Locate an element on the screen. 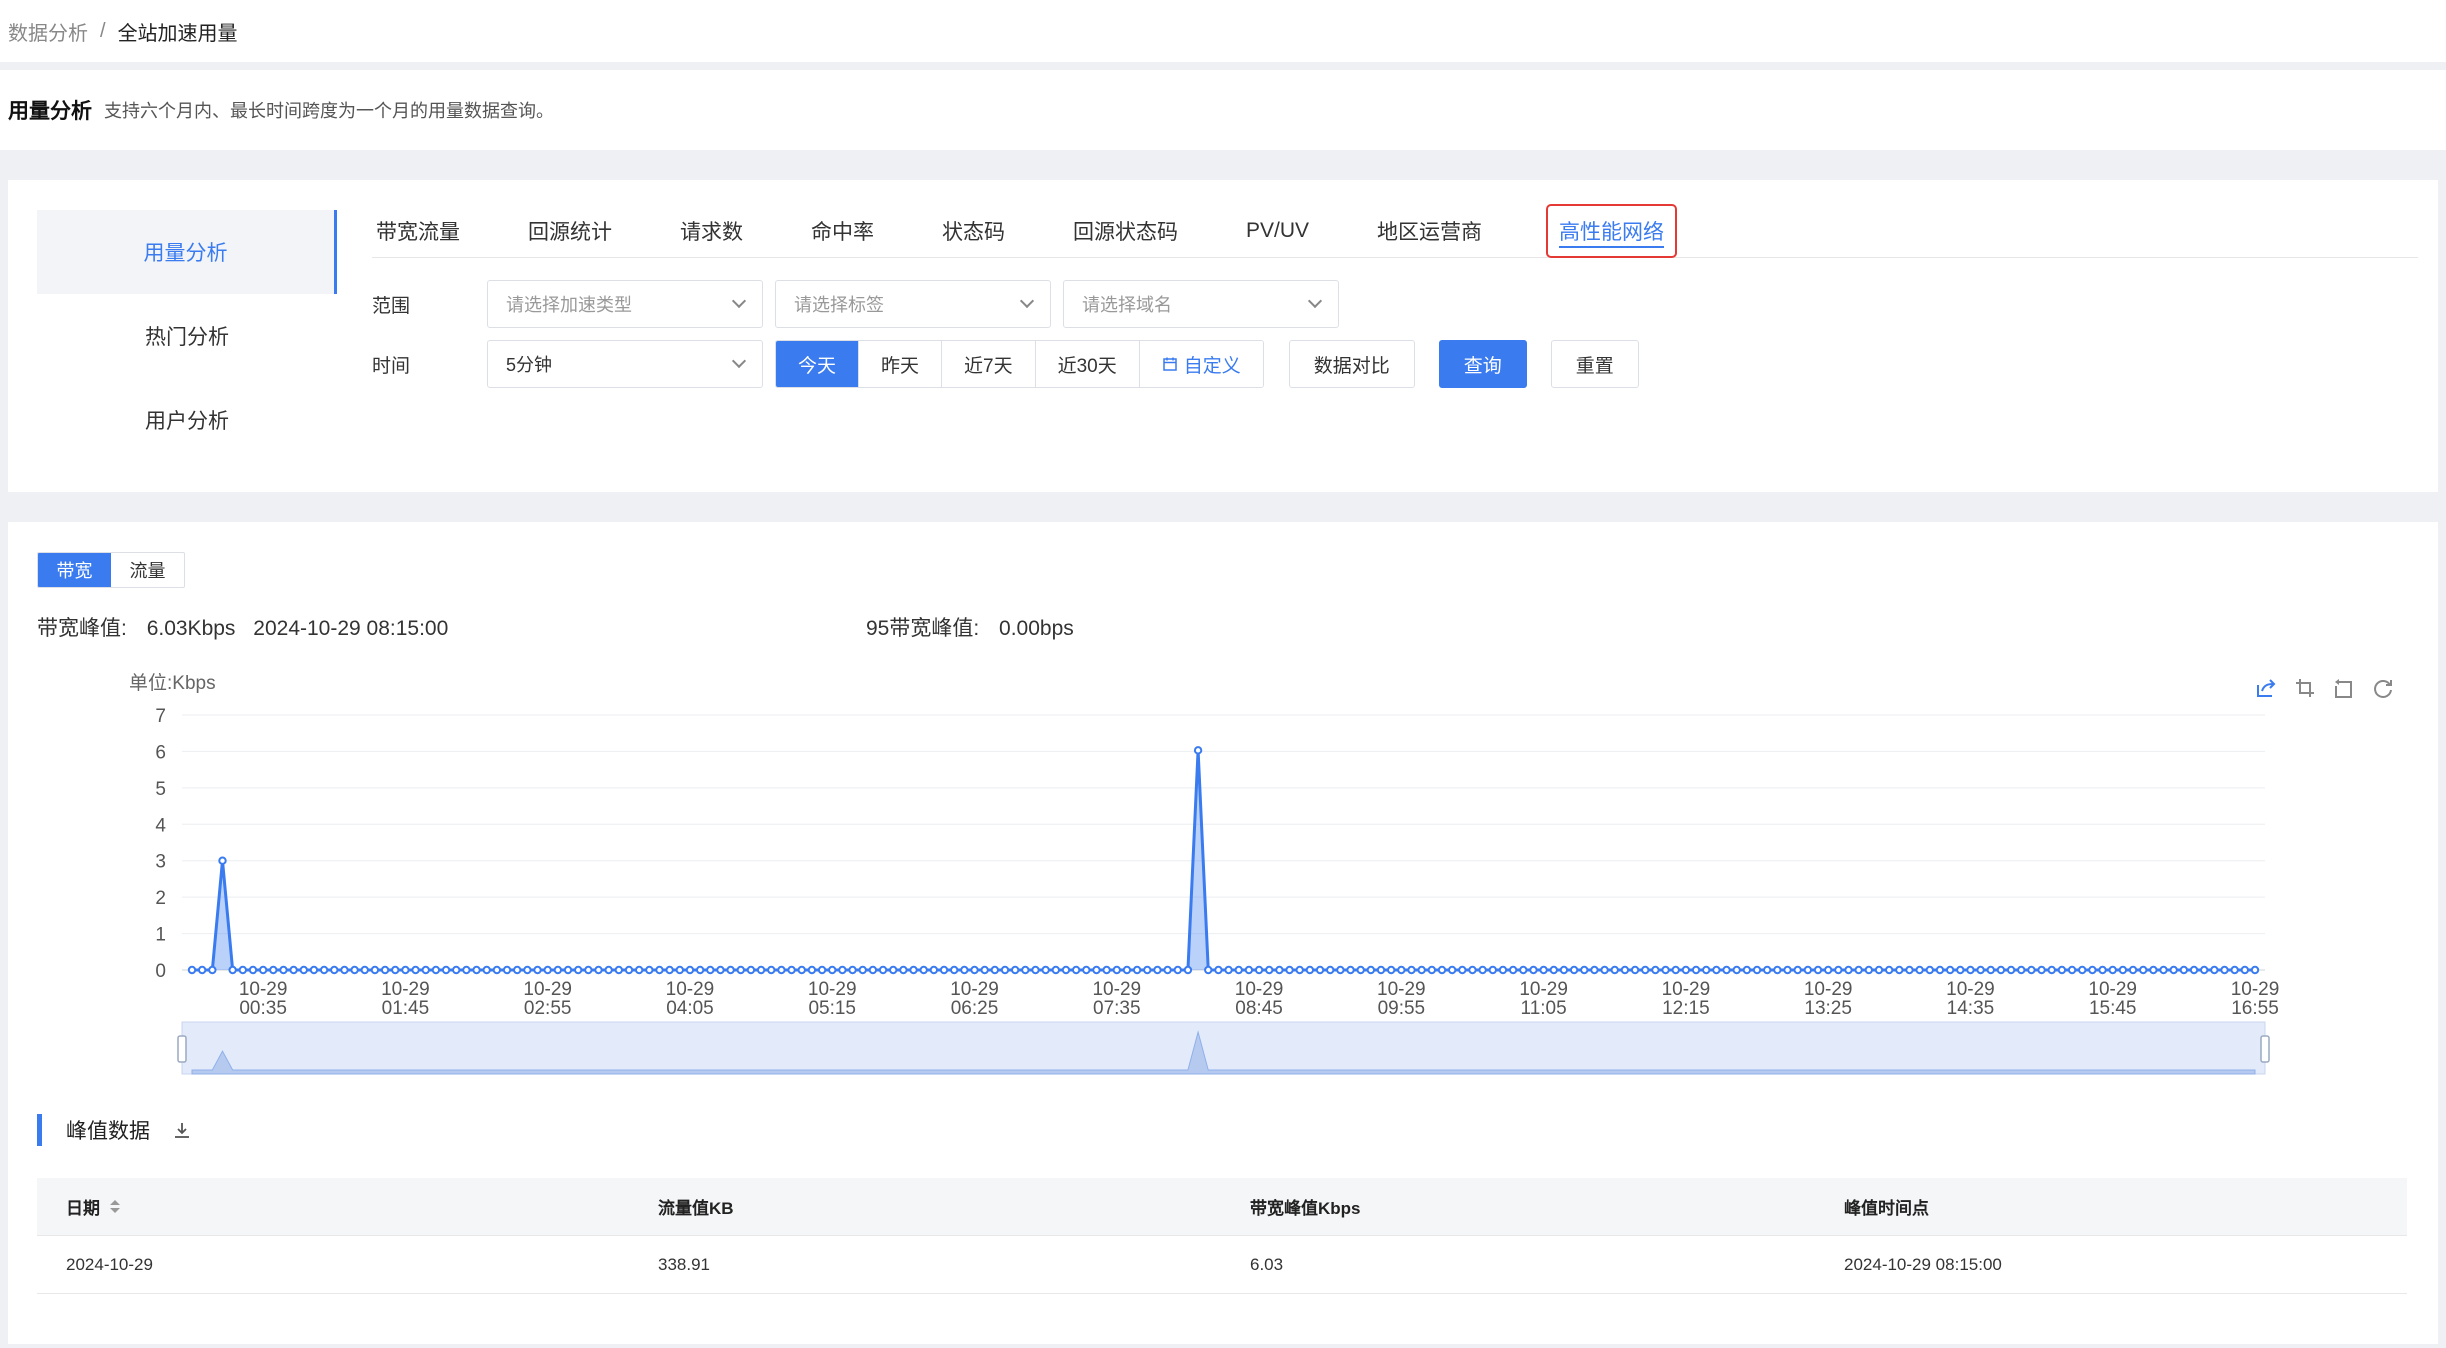 The image size is (2446, 1348). side-nav-item-usage: 用量分析 is located at coordinates (187, 252).